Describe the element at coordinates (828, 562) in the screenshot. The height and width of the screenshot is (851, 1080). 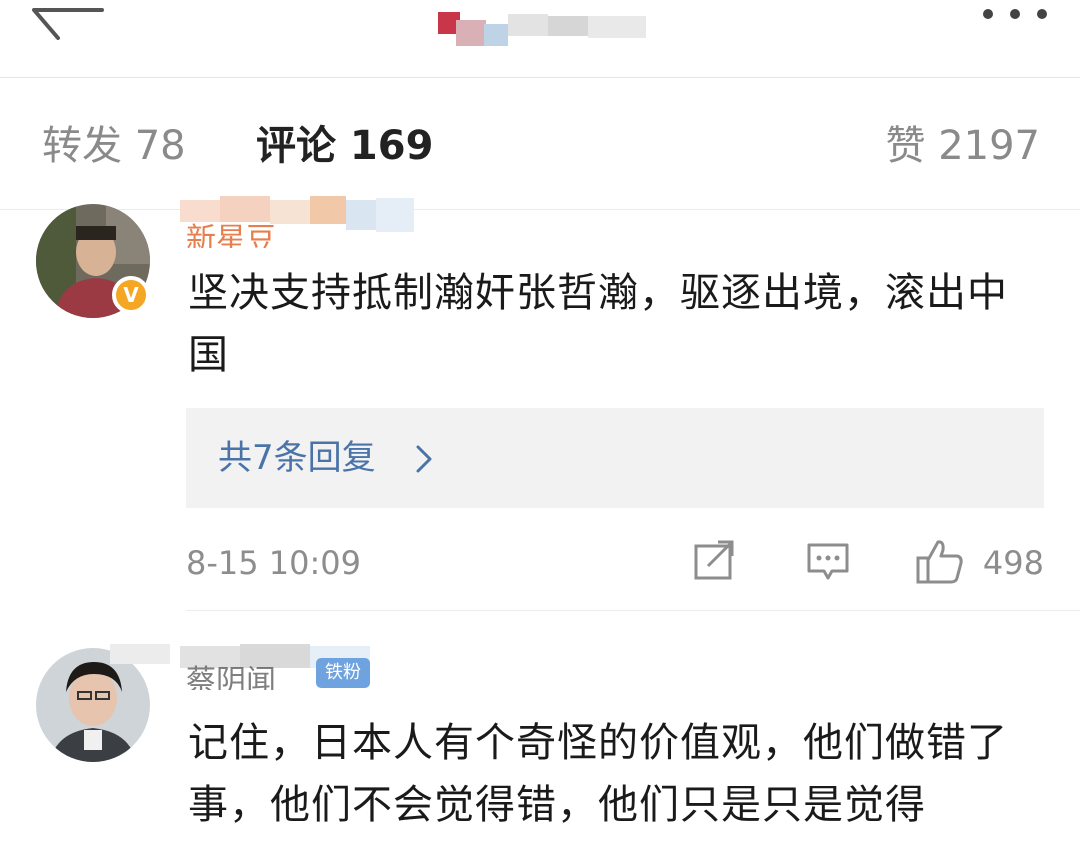
I see `comment-icon` at that location.